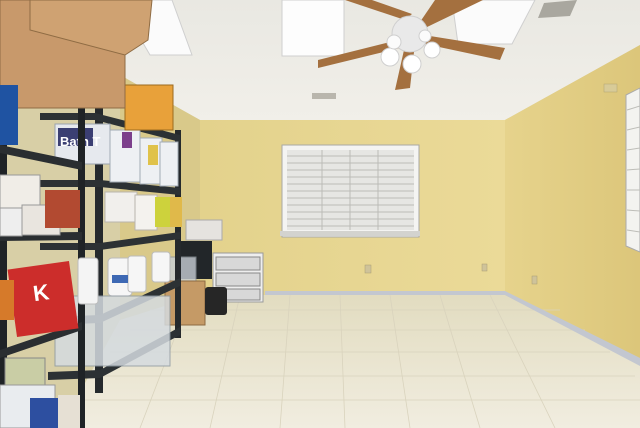 The width and height of the screenshot is (640, 428). What do you see at coordinates (183, 270) in the screenshot?
I see `clear-bin` at bounding box center [183, 270].